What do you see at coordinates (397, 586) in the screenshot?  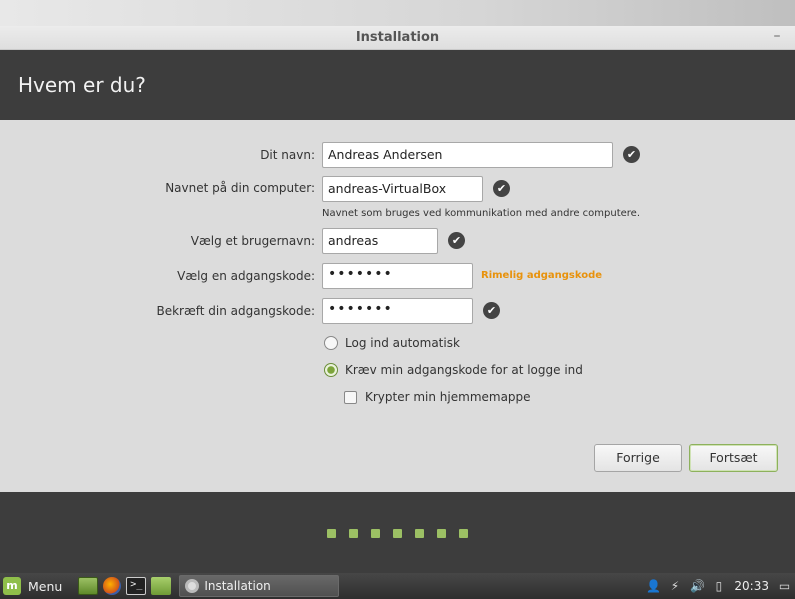 I see `taskbar: m Menu >_ Installation 👤 ⚡ 🔊 ▯ 20:33 ▭` at bounding box center [397, 586].